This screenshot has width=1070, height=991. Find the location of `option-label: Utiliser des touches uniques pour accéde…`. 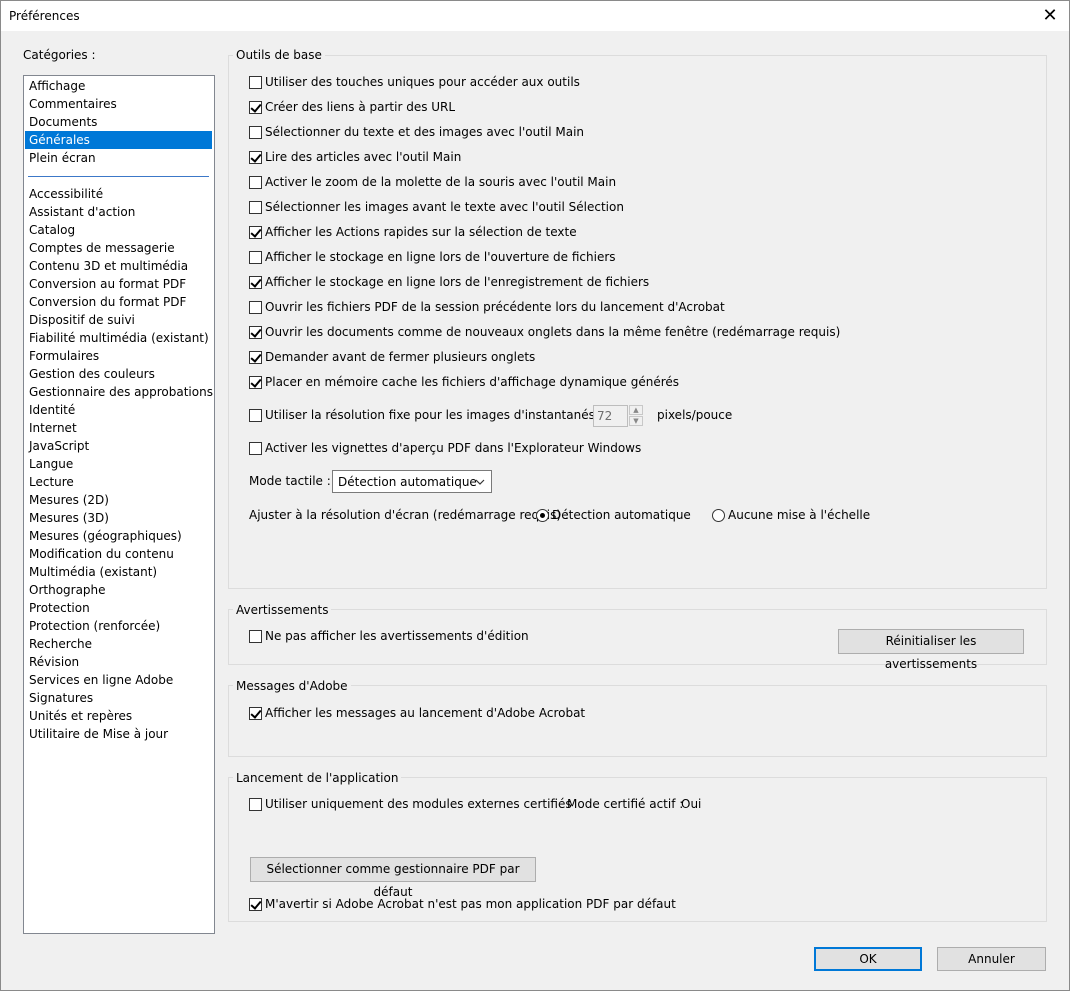

option-label: Utiliser des touches uniques pour accéde… is located at coordinates (422, 82).